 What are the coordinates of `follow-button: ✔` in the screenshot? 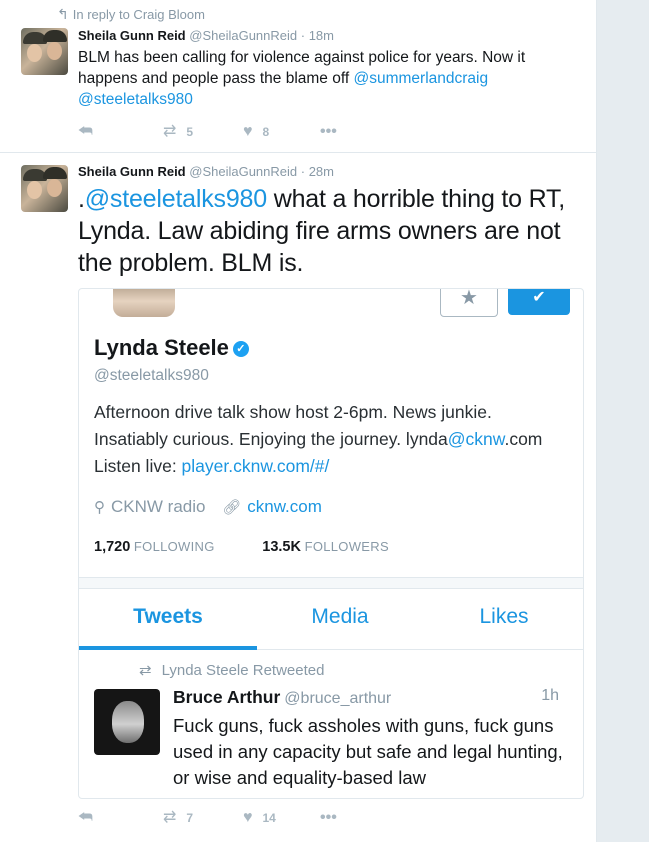 It's located at (539, 302).